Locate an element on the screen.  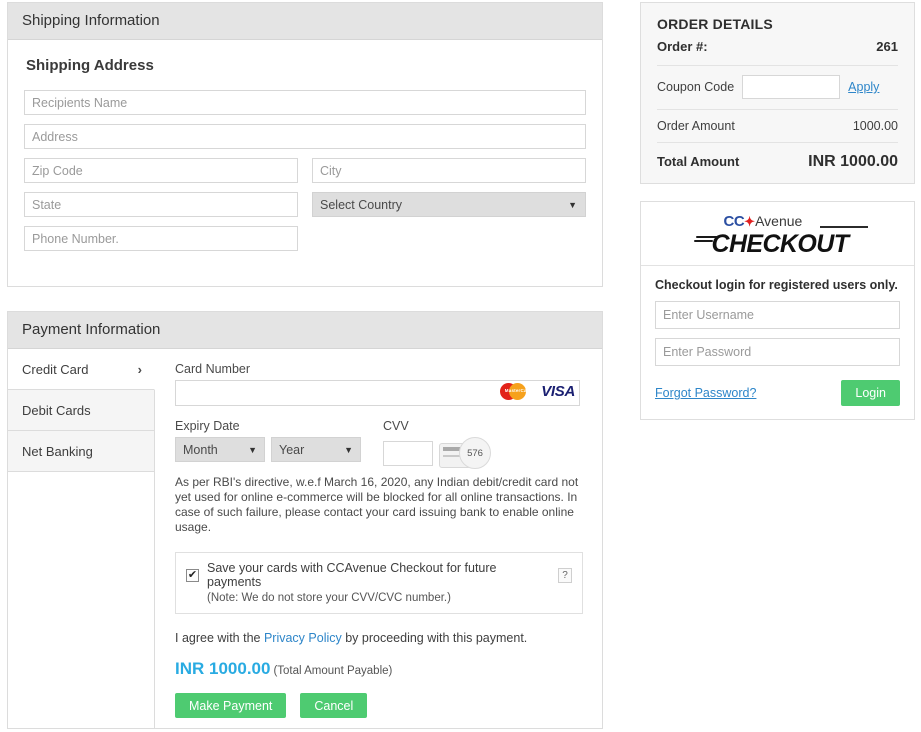
expiry-year-value: Year is located at coordinates (292, 449).